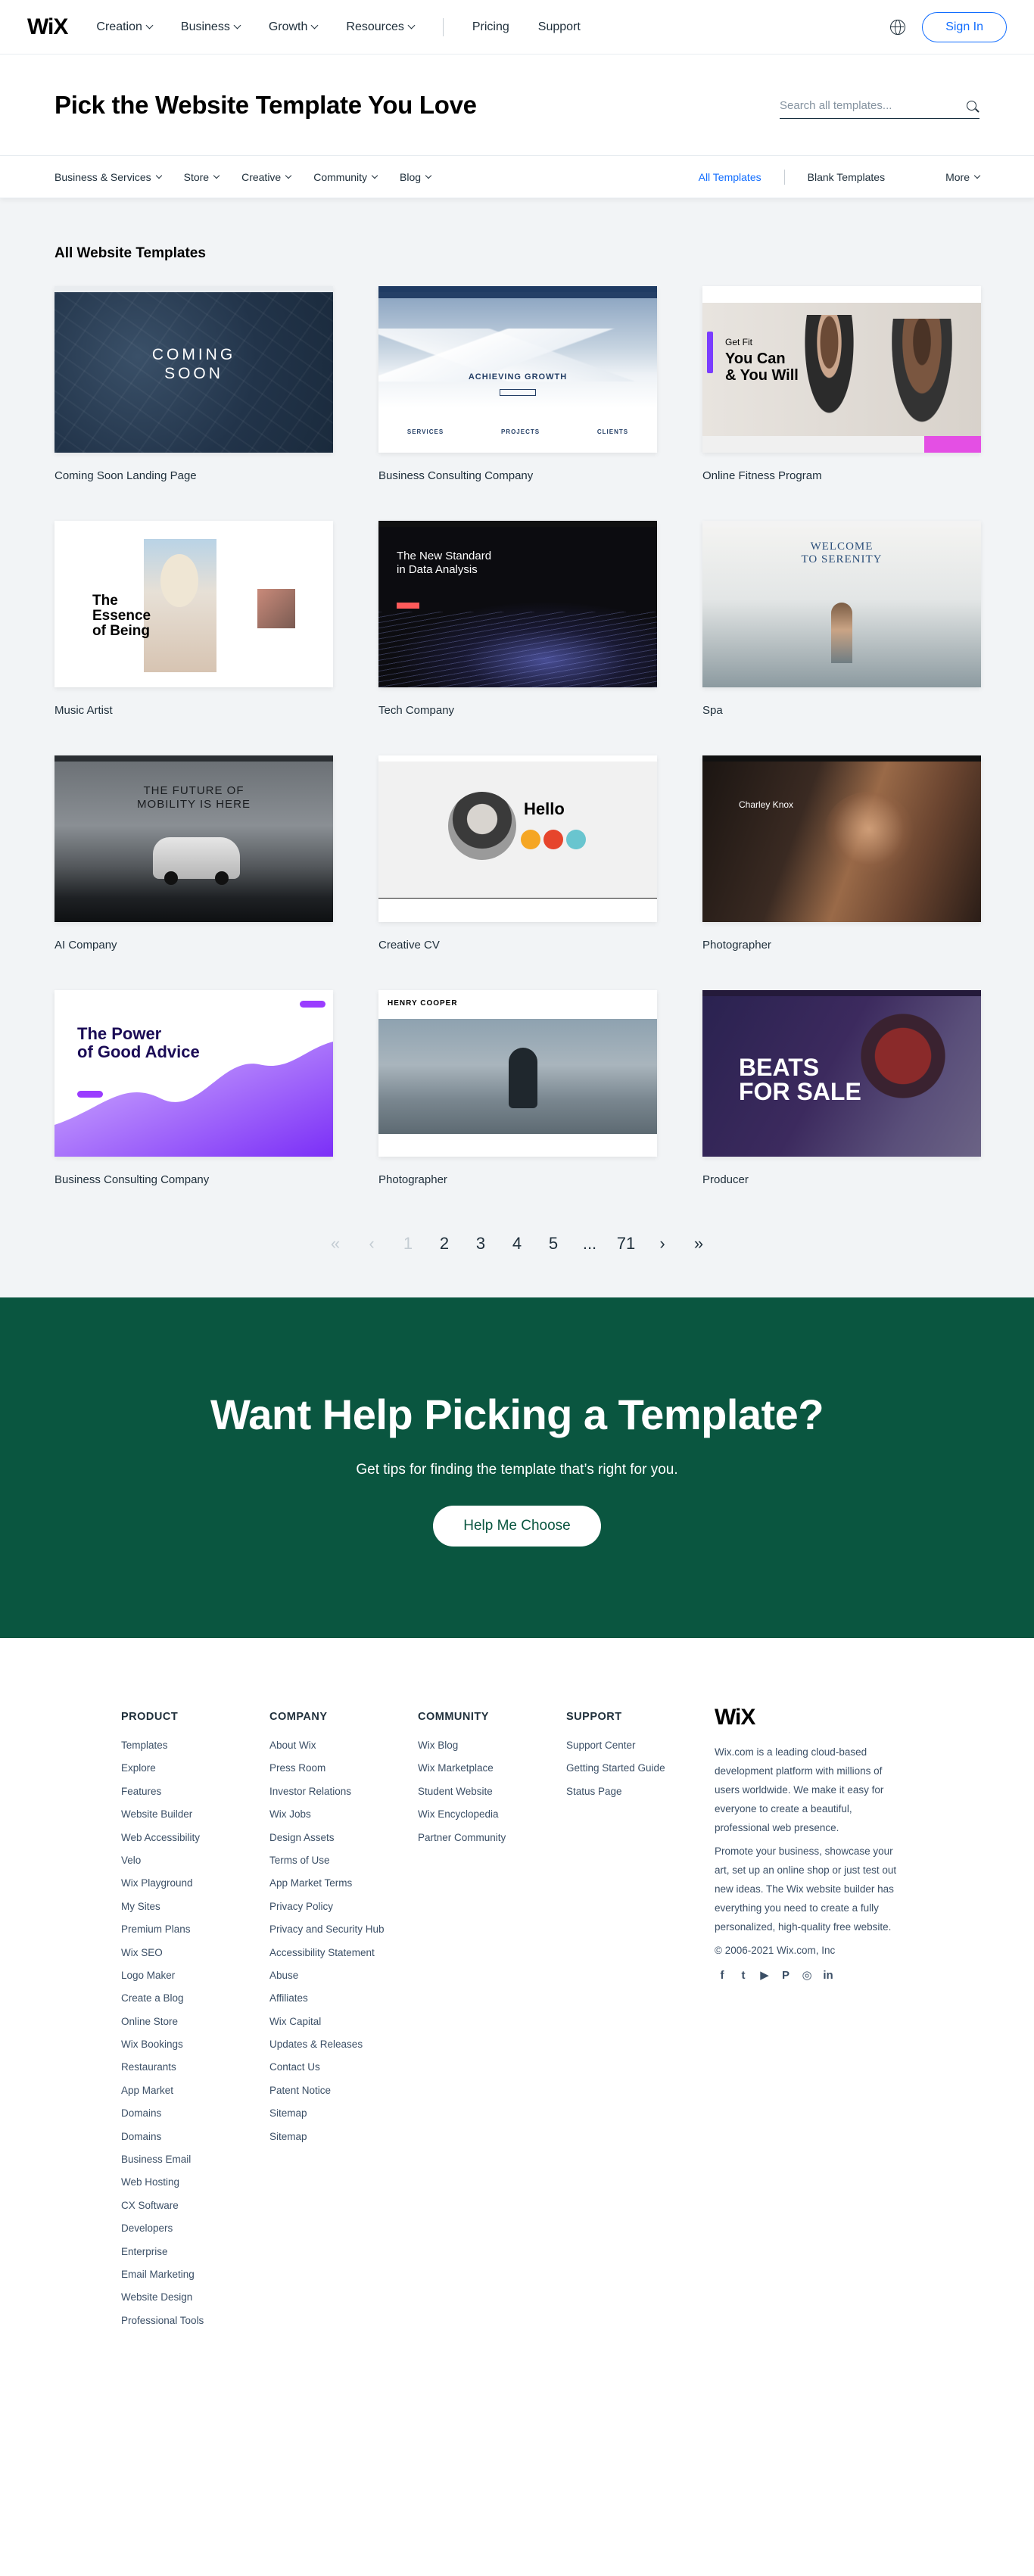 Image resolution: width=1034 pixels, height=2576 pixels. Describe the element at coordinates (842, 1107) in the screenshot. I see `template-card: BEATS FOR SALE Producer` at that location.